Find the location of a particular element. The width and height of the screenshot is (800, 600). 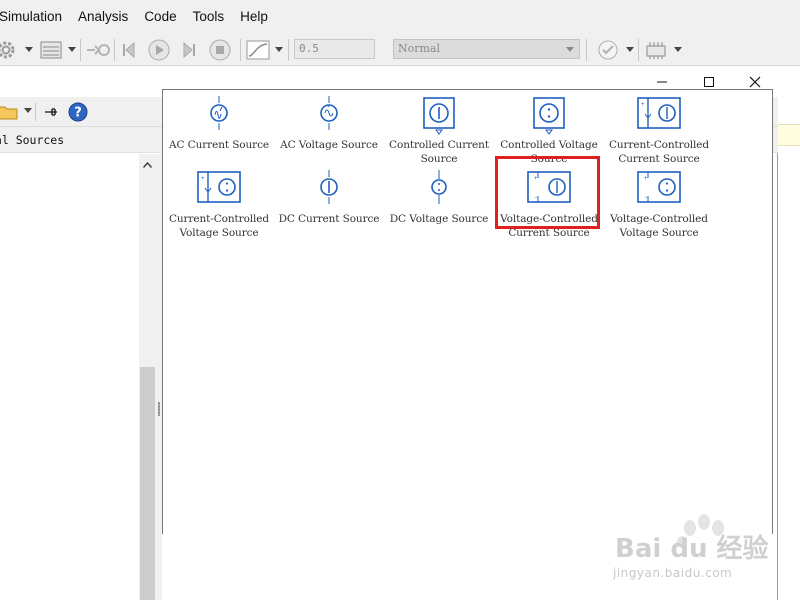

menu-code: Code is located at coordinates (160, 17).